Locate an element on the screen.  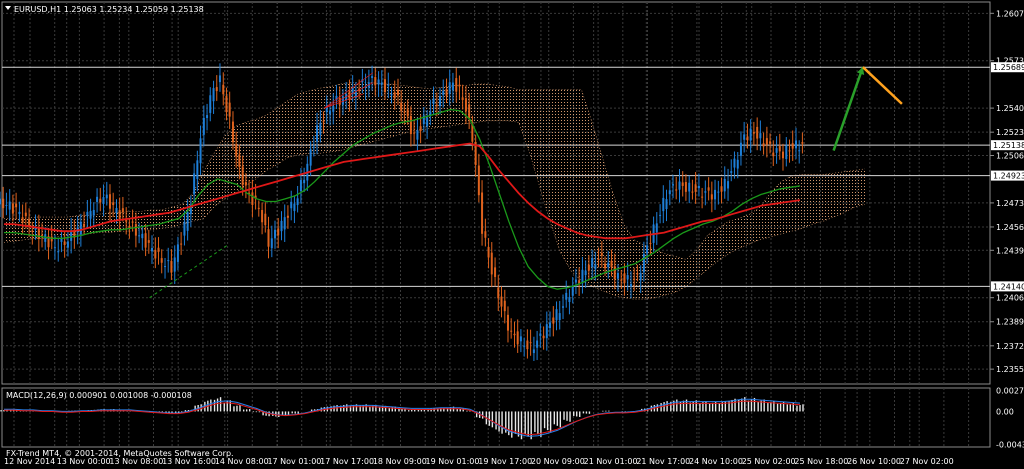
x-tick-label: 24 Nov 10:00 is located at coordinates (716, 461).